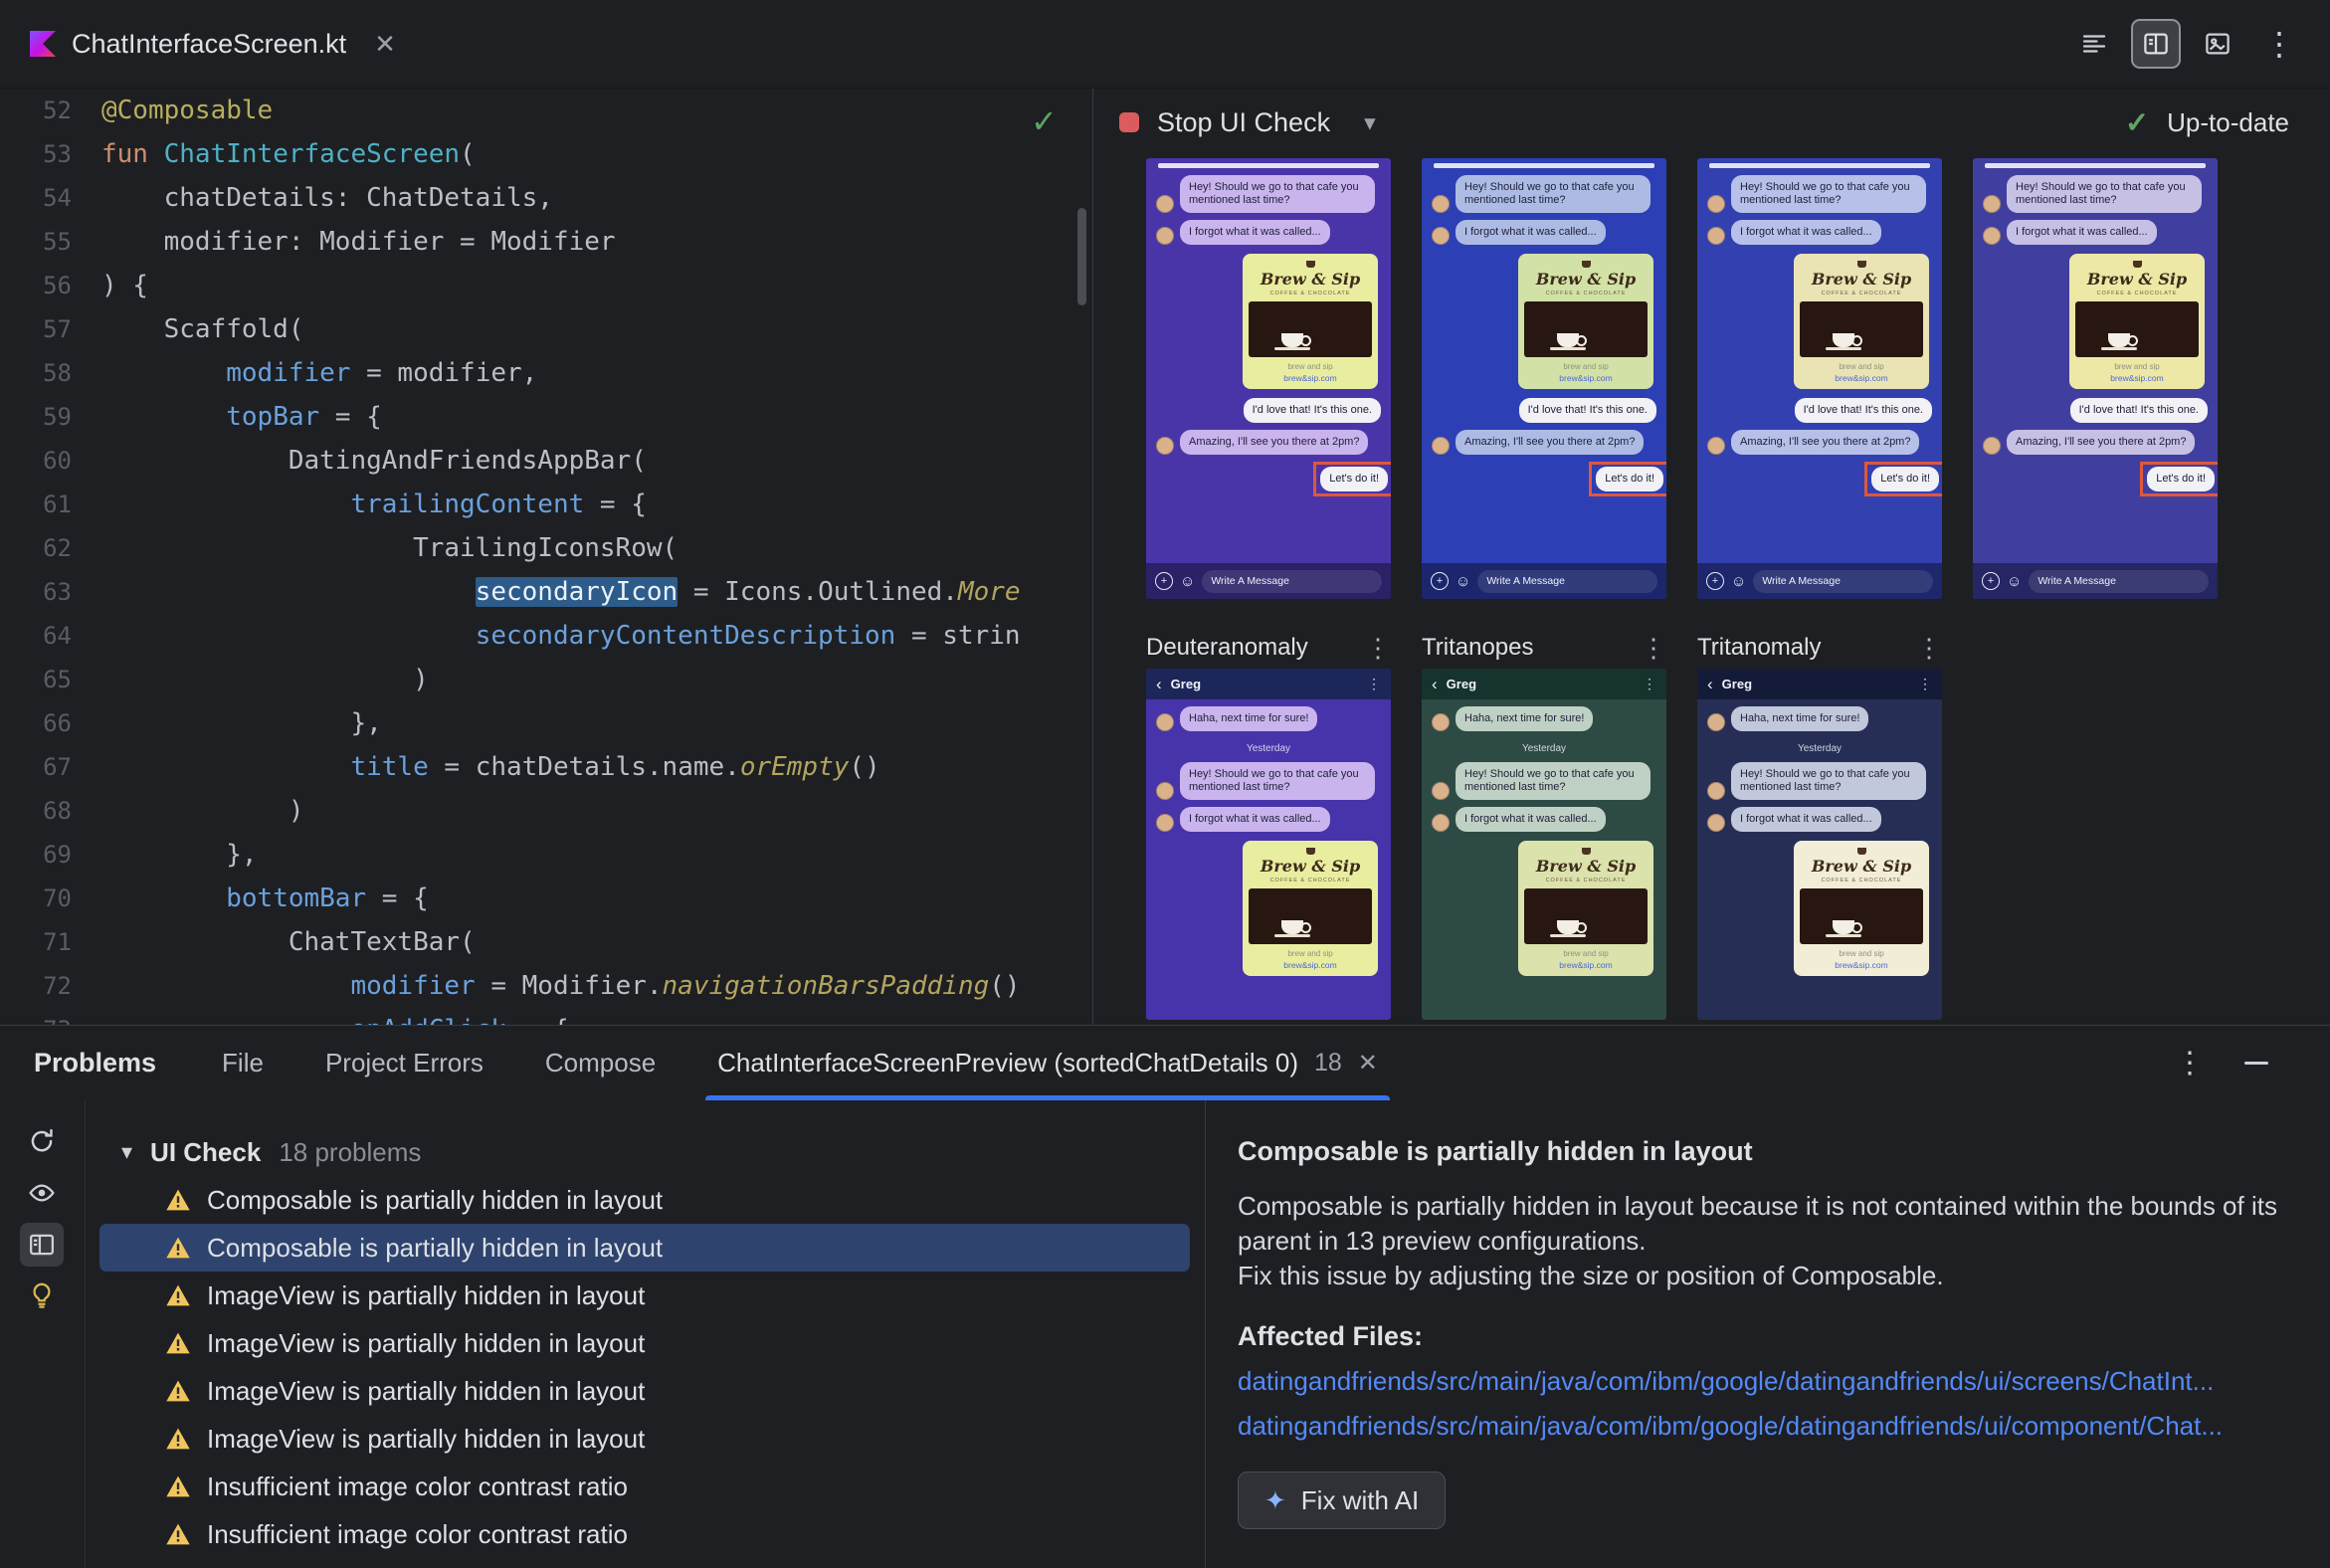  What do you see at coordinates (545, 548) in the screenshot?
I see `code-line: 62 TrailingIconsRow(` at bounding box center [545, 548].